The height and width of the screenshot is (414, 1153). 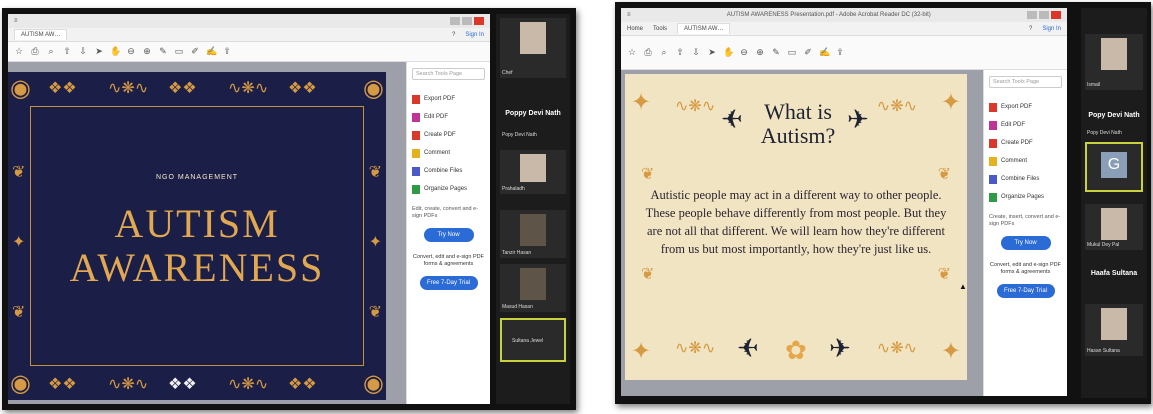 What do you see at coordinates (533, 172) in the screenshot?
I see `participant-tile: Prahaladh` at bounding box center [533, 172].